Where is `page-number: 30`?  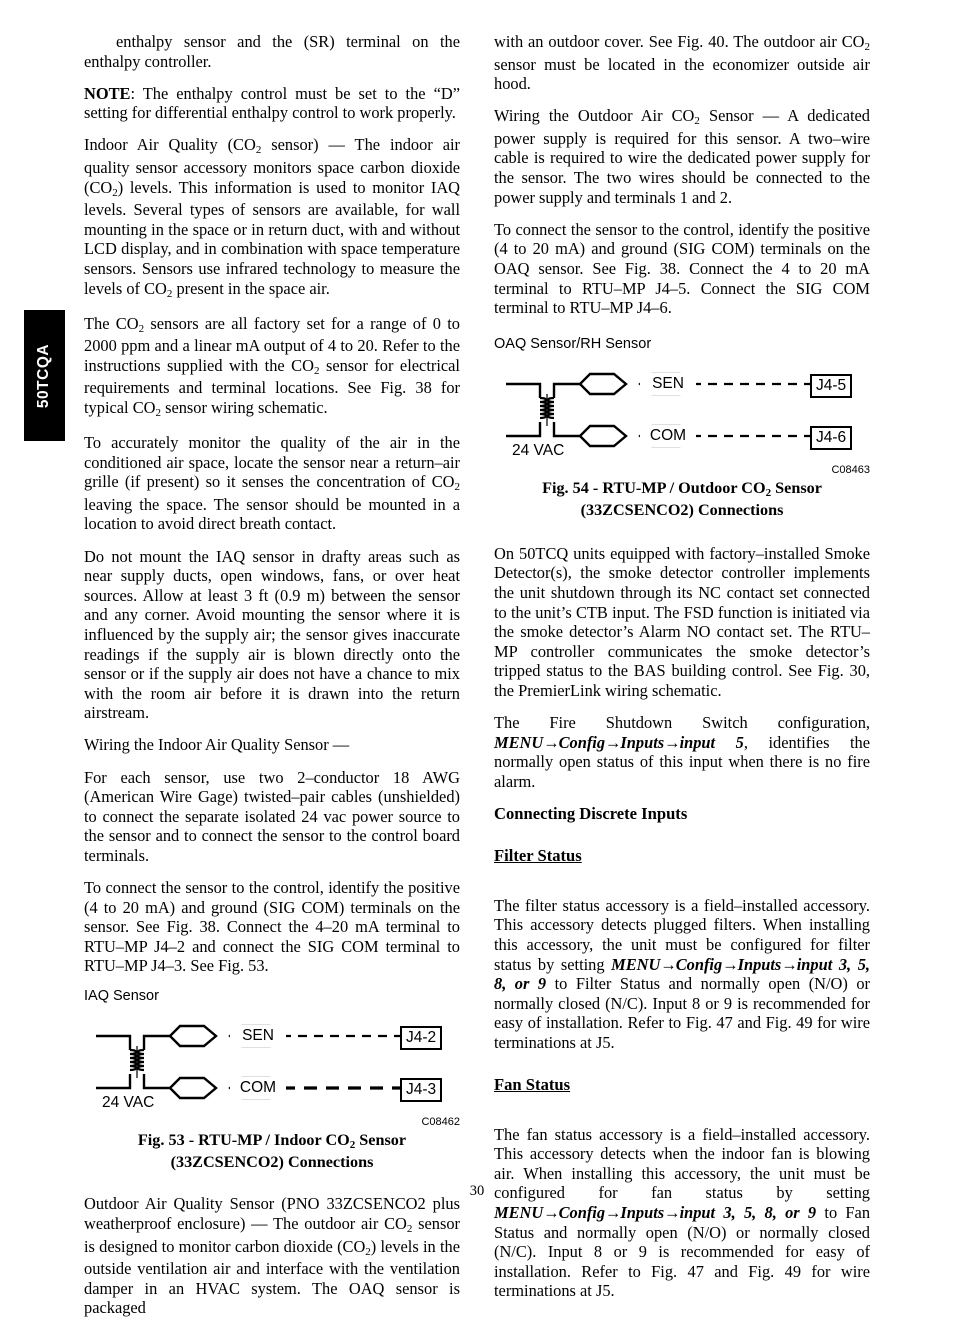
page-number: 30 is located at coordinates (477, 1191).